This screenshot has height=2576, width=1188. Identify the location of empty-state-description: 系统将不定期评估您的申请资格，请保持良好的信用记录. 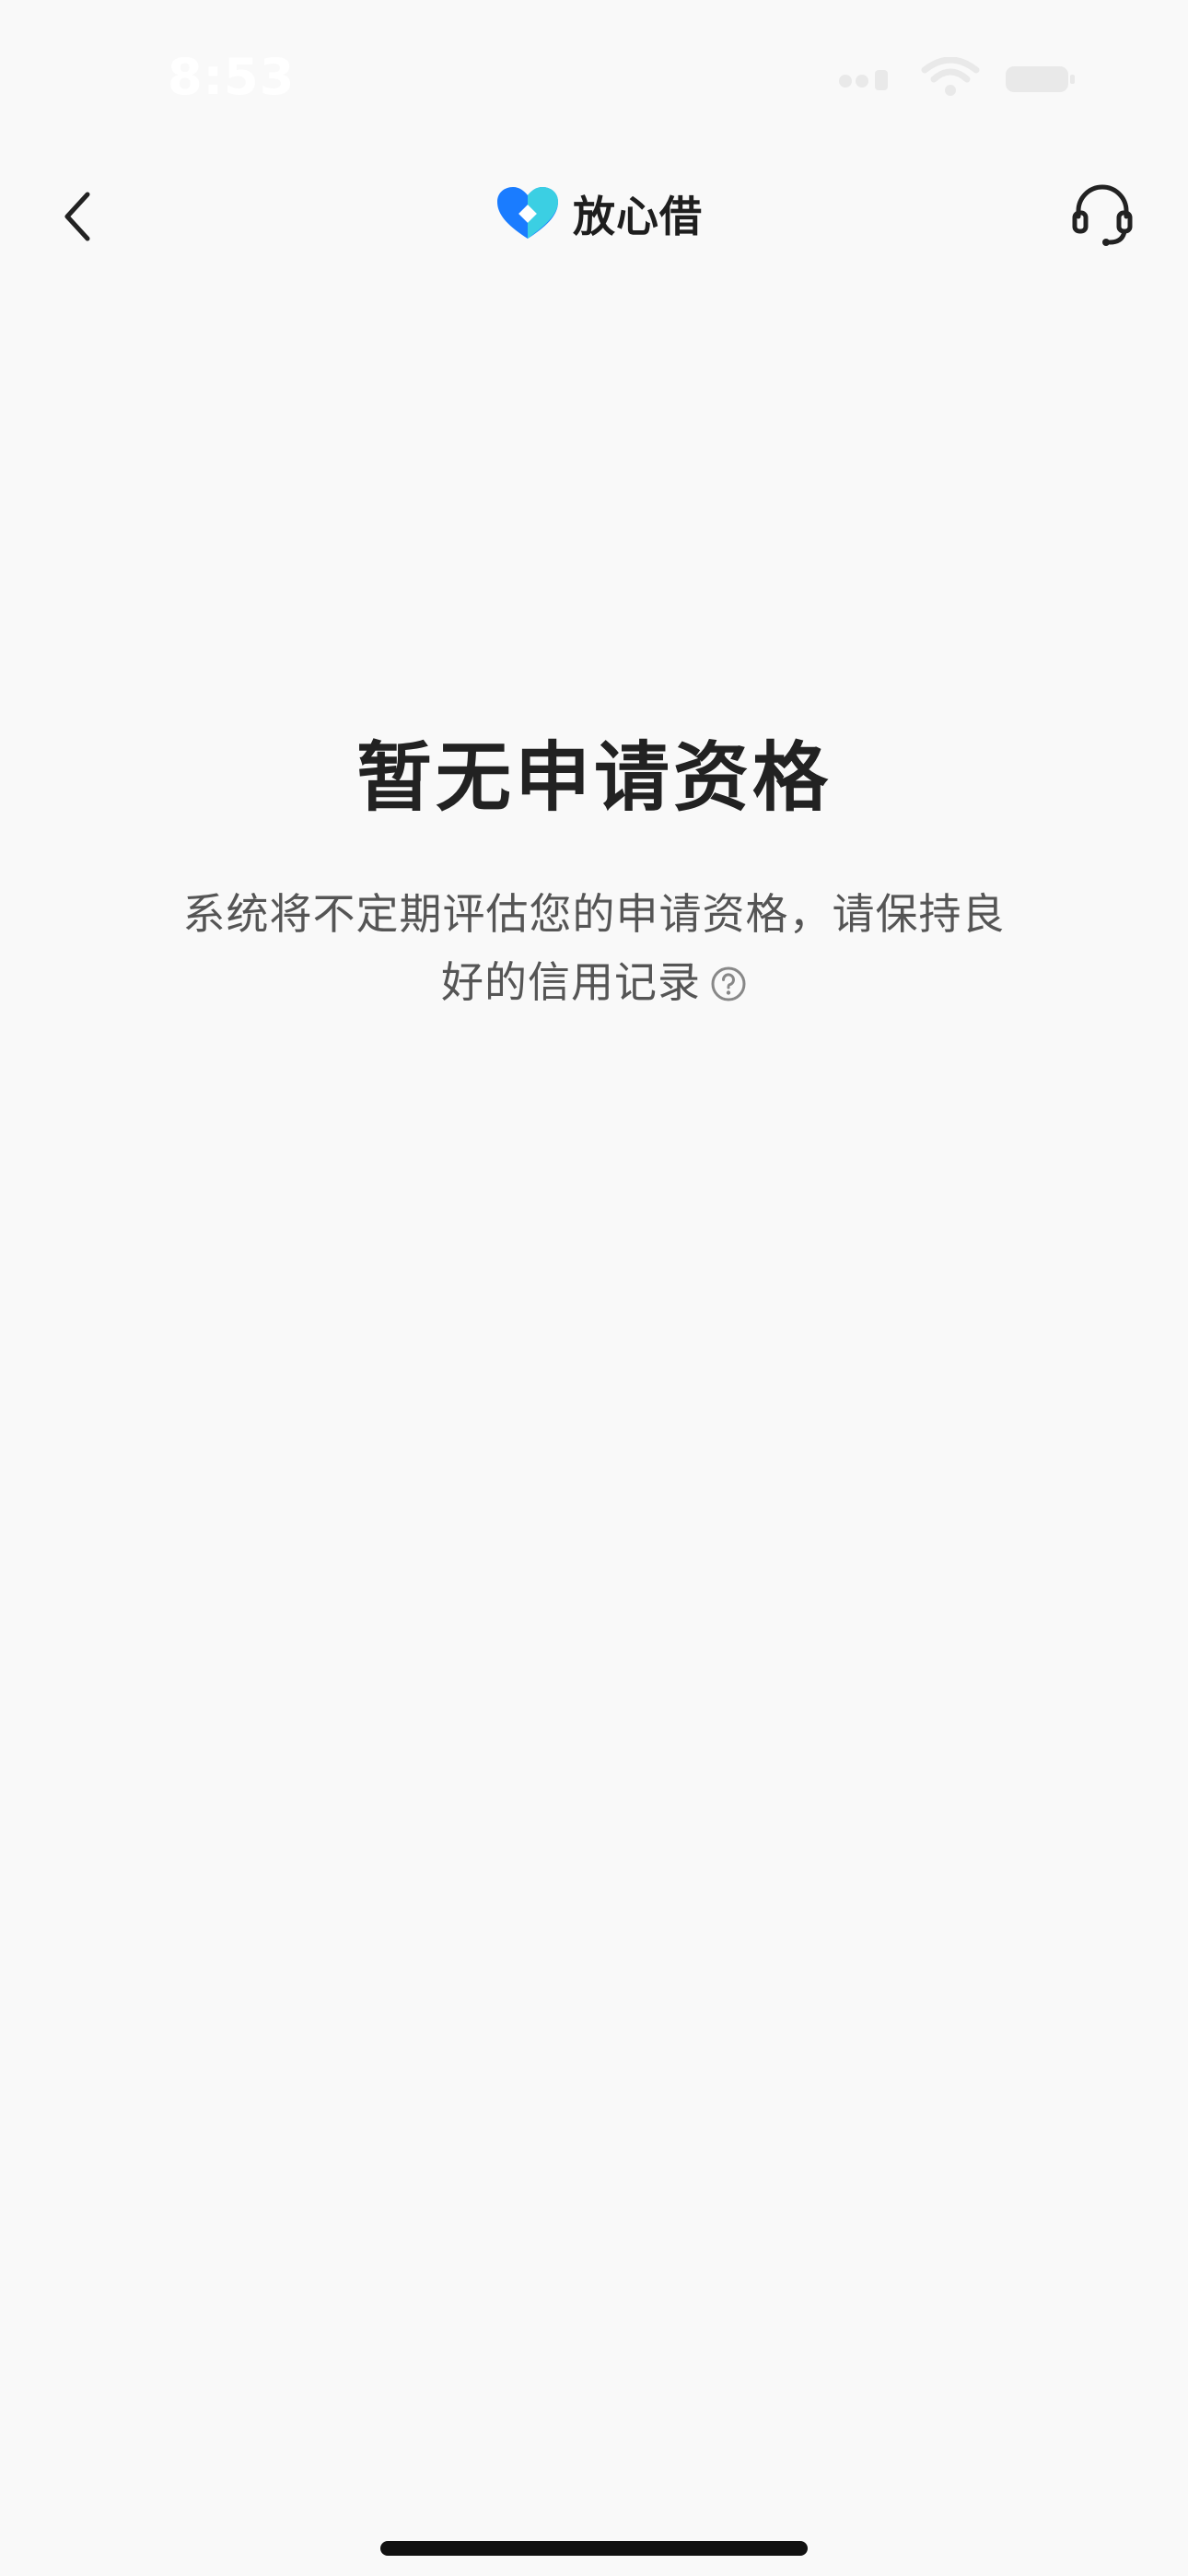
(594, 948).